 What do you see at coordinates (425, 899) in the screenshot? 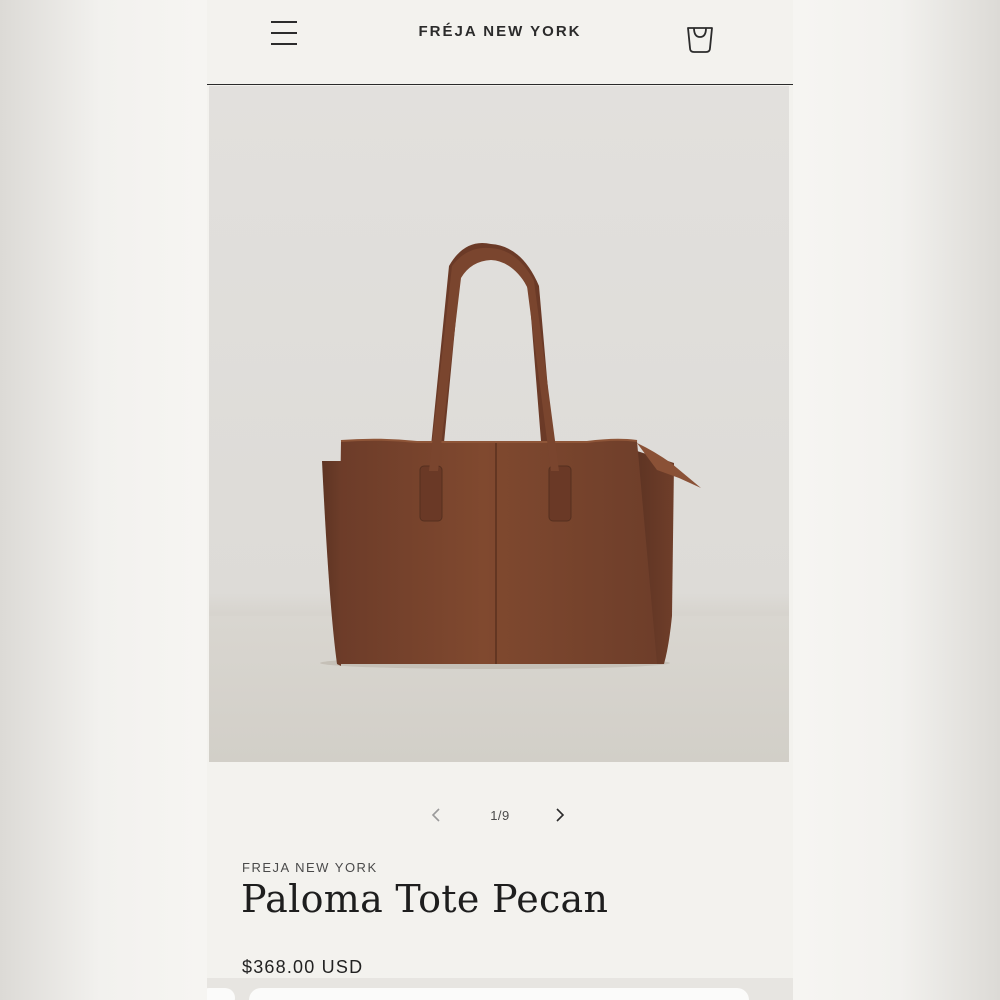
I see `product-title: Paloma Tote Pecan` at bounding box center [425, 899].